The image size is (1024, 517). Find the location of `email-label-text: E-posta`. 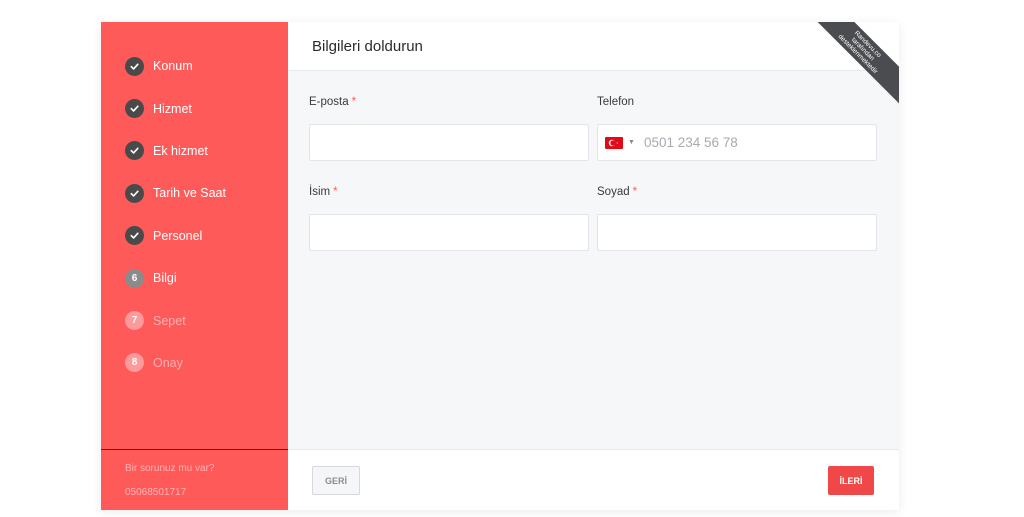

email-label-text: E-posta is located at coordinates (329, 102).